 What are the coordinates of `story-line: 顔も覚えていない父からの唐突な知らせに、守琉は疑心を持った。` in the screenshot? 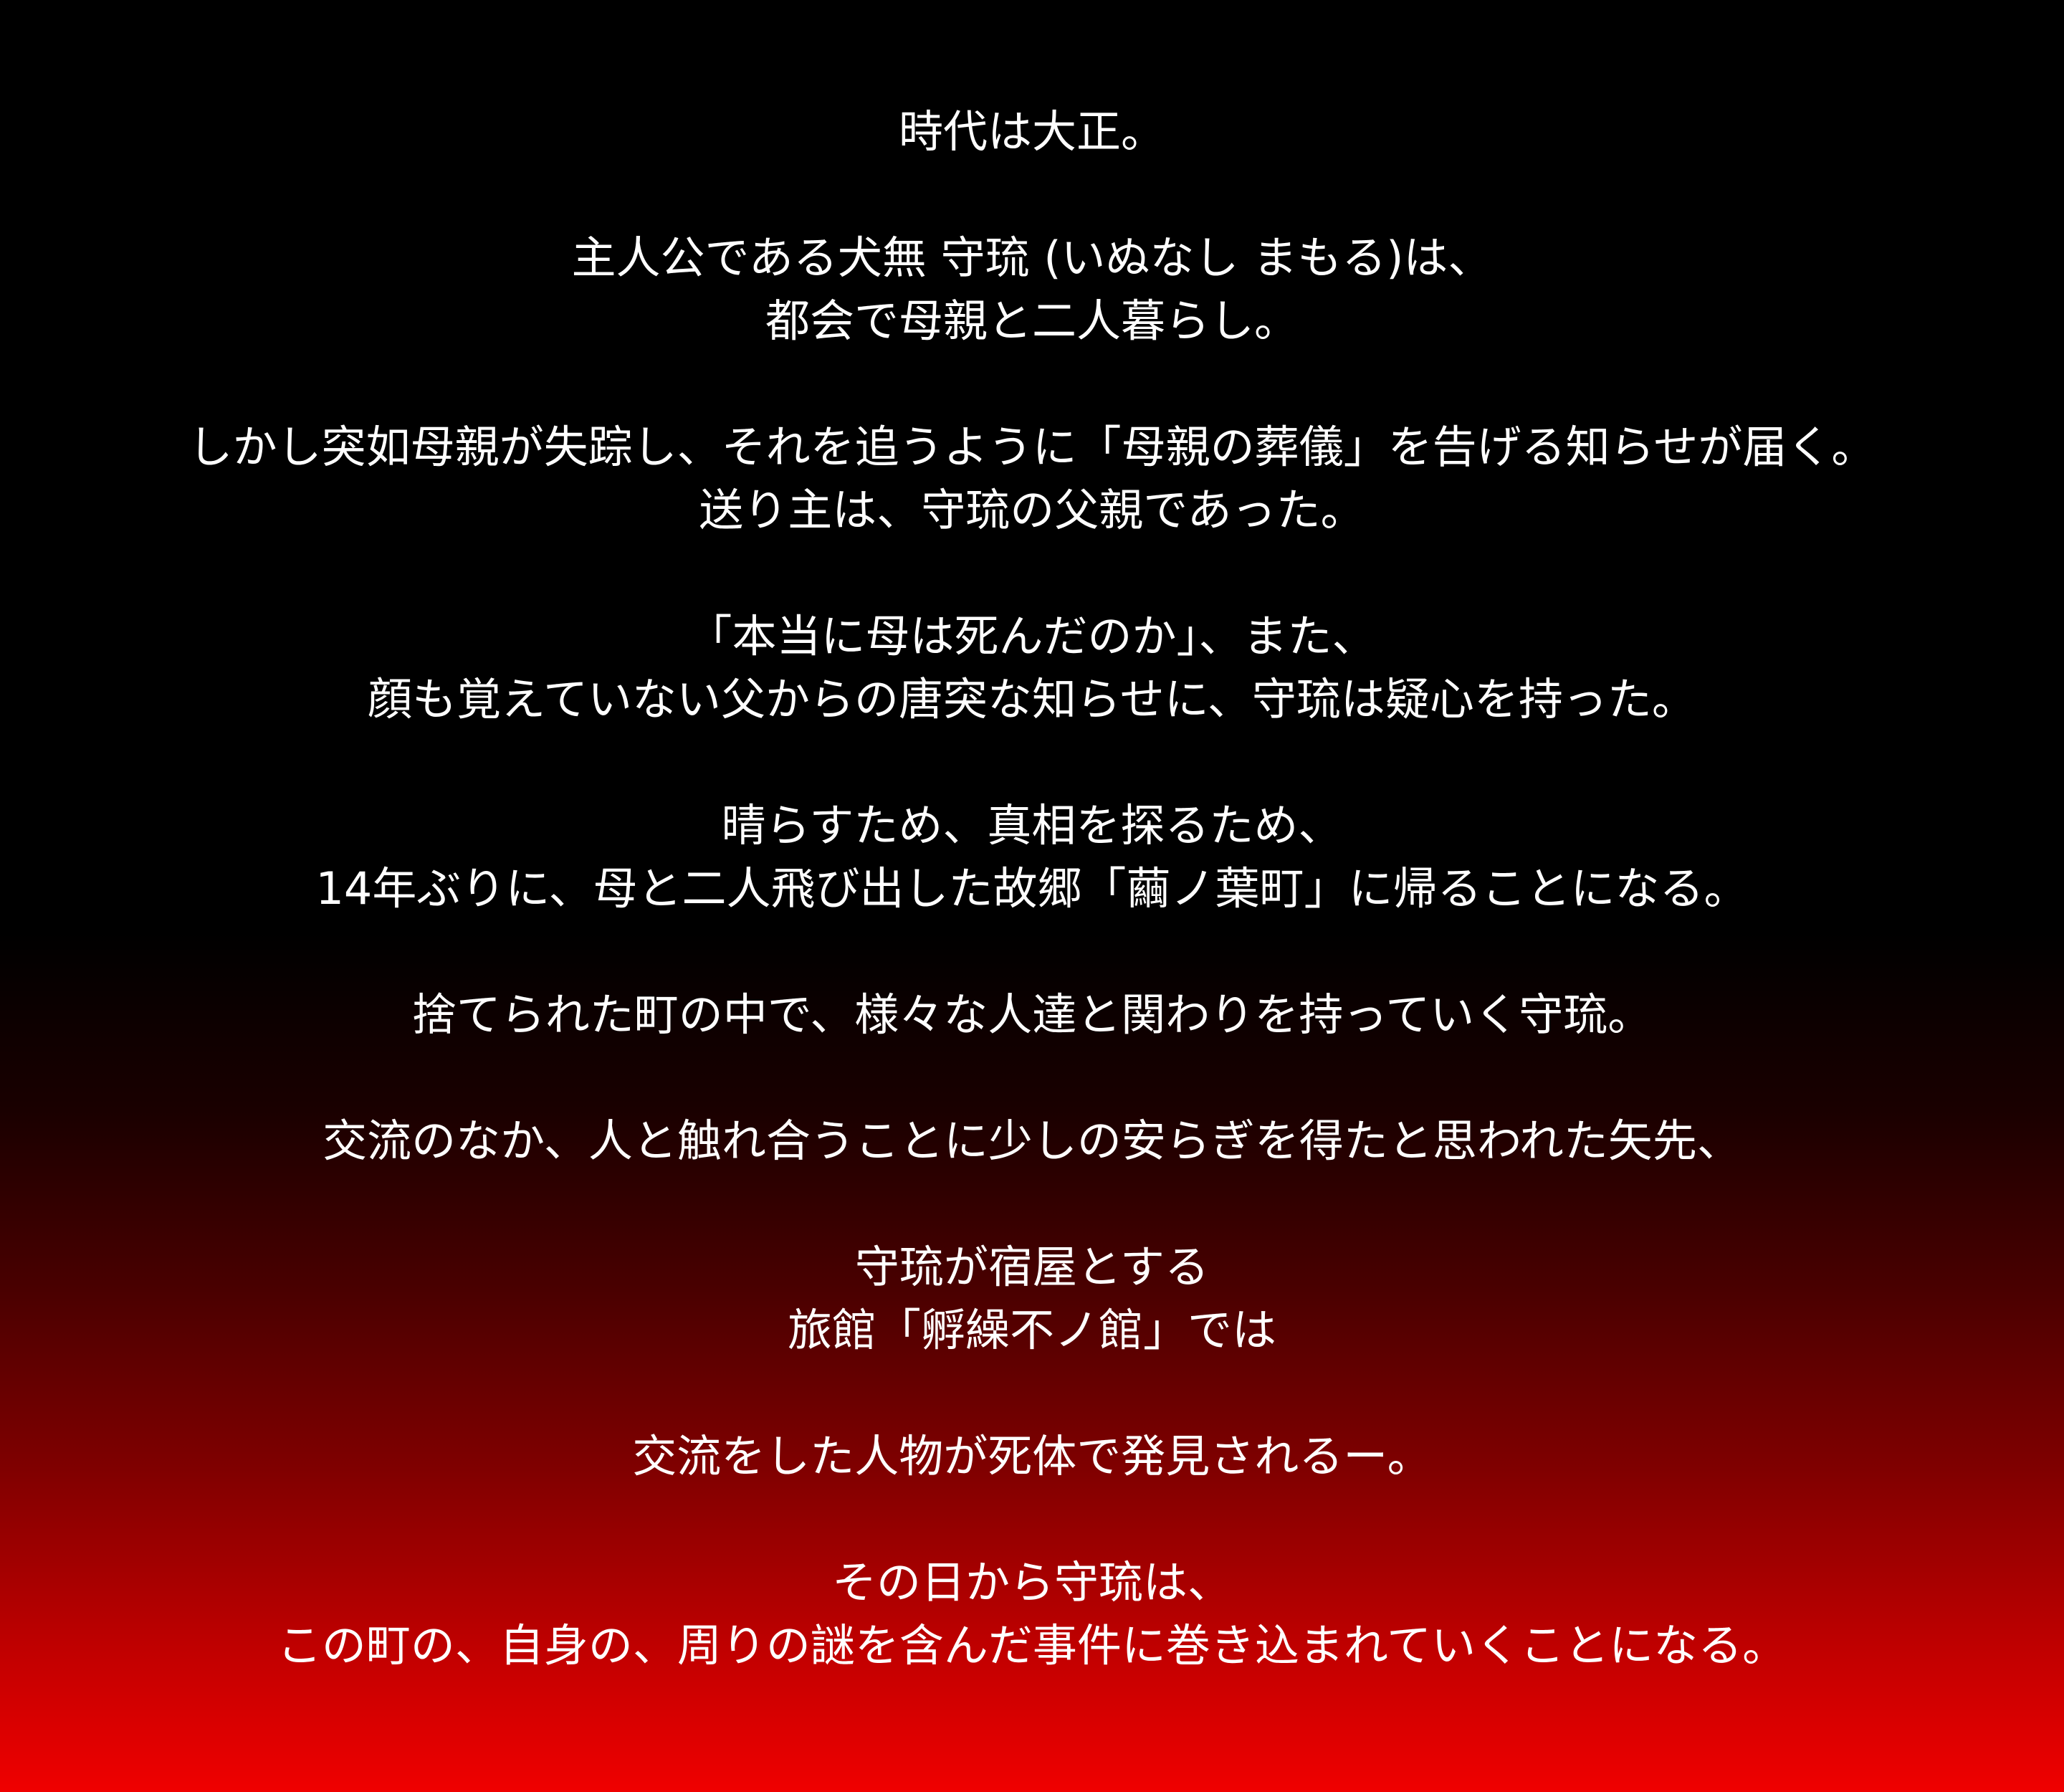 It's located at (1032, 699).